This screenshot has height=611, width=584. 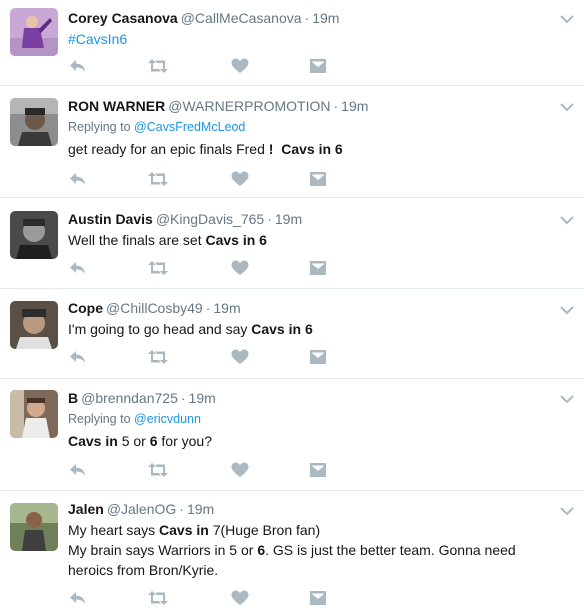 I want to click on user-handle: @ChillCosby49, so click(x=154, y=308).